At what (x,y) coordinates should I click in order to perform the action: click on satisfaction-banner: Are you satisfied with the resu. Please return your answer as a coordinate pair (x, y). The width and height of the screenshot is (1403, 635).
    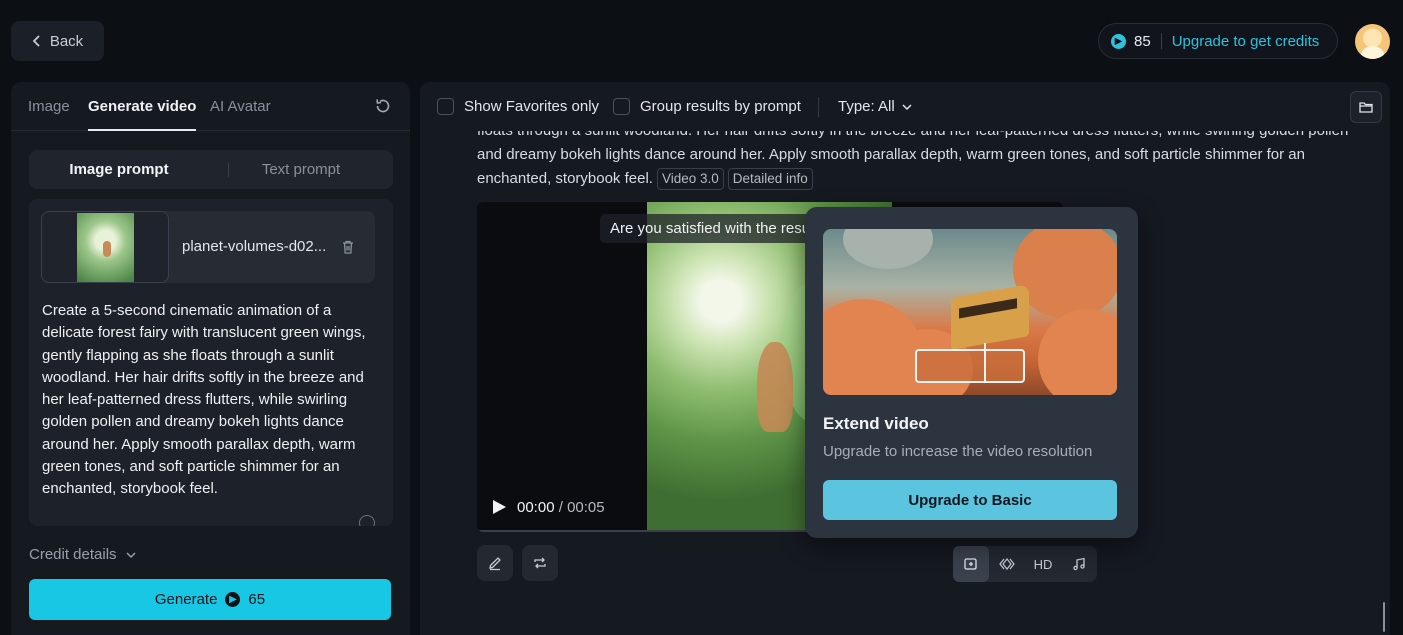
    Looking at the image, I should click on (710, 228).